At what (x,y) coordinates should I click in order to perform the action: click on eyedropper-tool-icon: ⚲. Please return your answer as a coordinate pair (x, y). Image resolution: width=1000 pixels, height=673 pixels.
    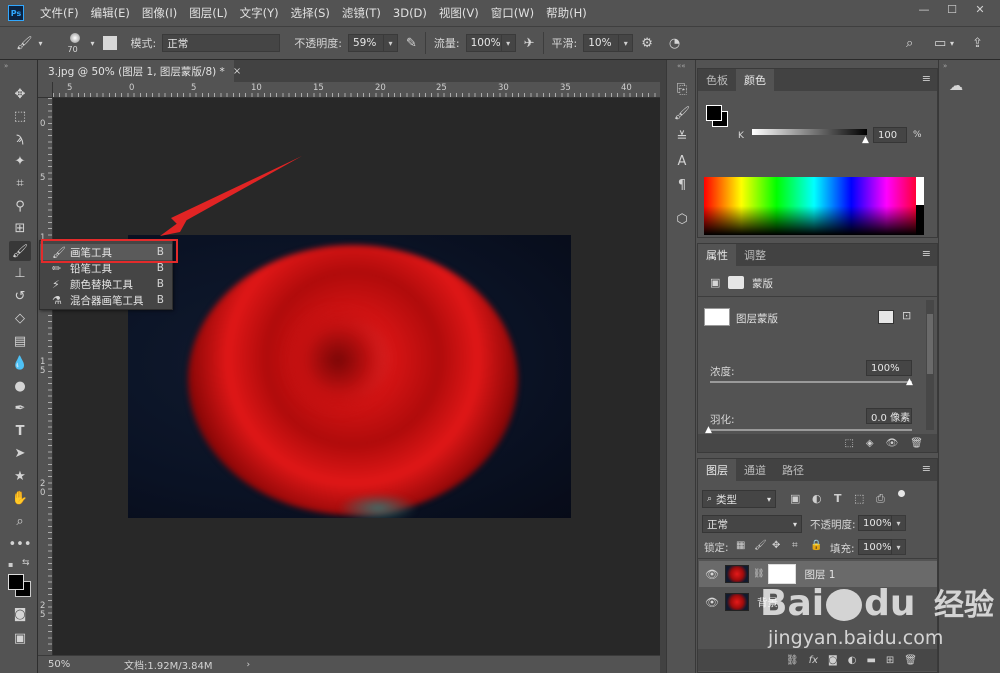
    Looking at the image, I should click on (20, 206).